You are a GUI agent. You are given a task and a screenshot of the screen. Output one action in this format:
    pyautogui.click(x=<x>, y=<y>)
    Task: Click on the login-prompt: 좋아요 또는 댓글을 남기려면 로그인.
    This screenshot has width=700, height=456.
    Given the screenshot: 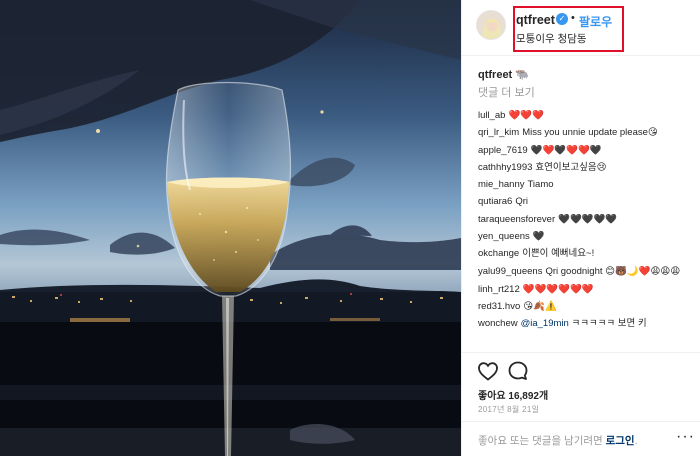 What is the action you would take?
    pyautogui.click(x=558, y=440)
    